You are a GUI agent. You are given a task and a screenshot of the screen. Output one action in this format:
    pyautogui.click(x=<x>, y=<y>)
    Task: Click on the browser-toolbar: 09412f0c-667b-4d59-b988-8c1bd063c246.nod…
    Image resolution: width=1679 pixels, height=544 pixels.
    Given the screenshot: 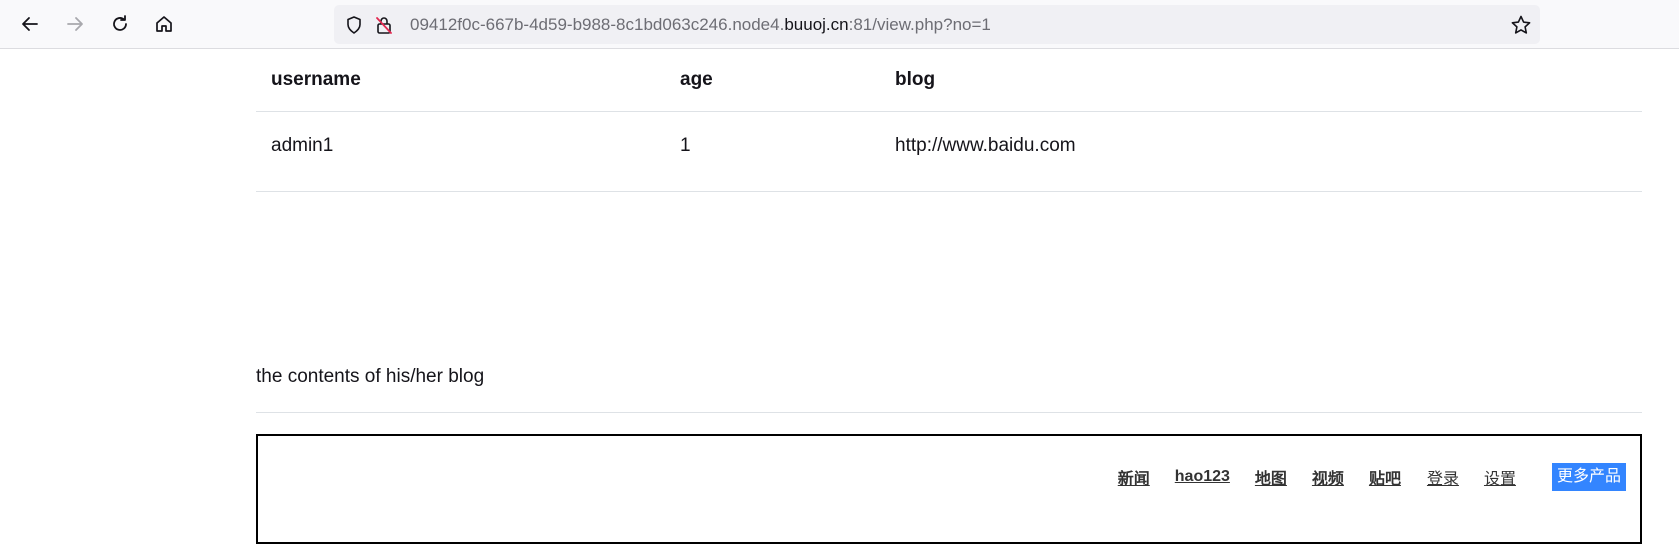 What is the action you would take?
    pyautogui.click(x=839, y=24)
    